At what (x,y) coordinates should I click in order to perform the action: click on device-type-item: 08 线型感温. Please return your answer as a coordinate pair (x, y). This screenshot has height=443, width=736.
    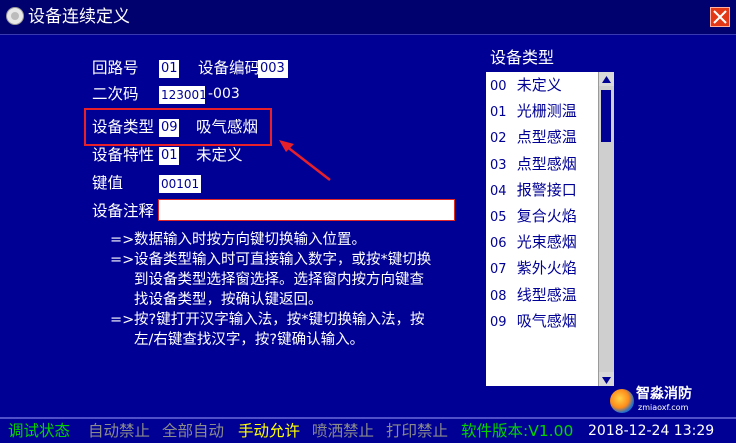
    Looking at the image, I should click on (542, 295).